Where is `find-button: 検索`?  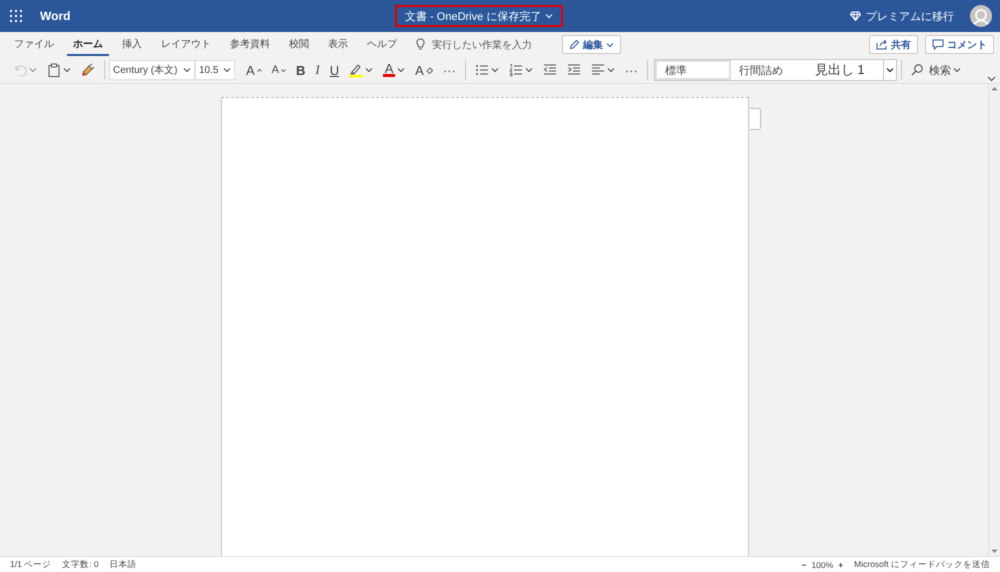
find-button: 検索 is located at coordinates (936, 70).